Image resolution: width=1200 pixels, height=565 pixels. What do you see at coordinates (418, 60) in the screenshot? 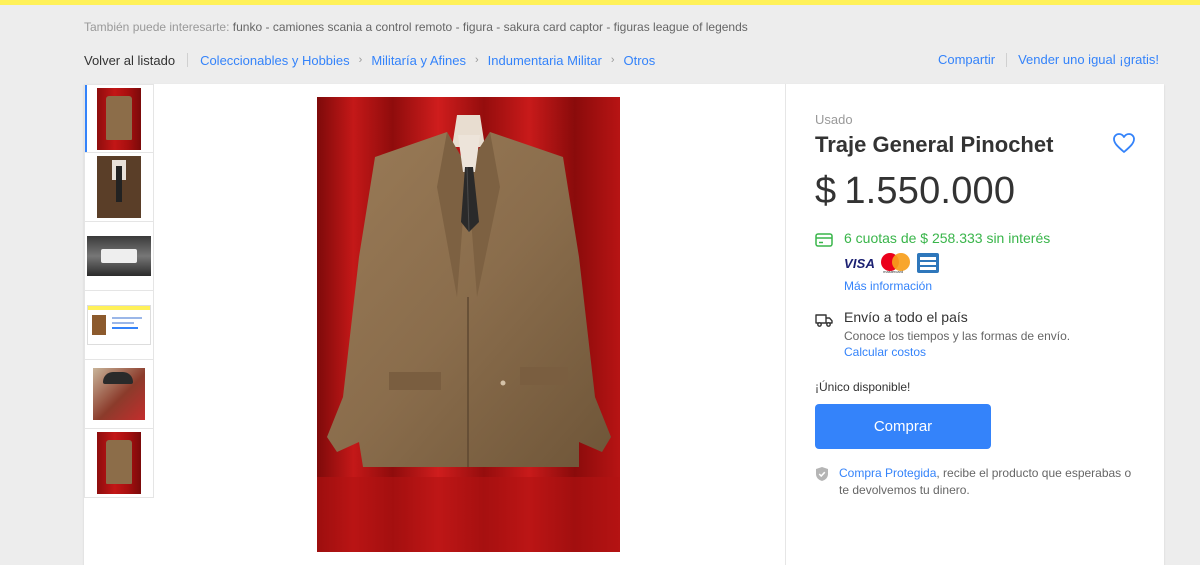
I see `breadcrumb-item: Militaría y Afines` at bounding box center [418, 60].